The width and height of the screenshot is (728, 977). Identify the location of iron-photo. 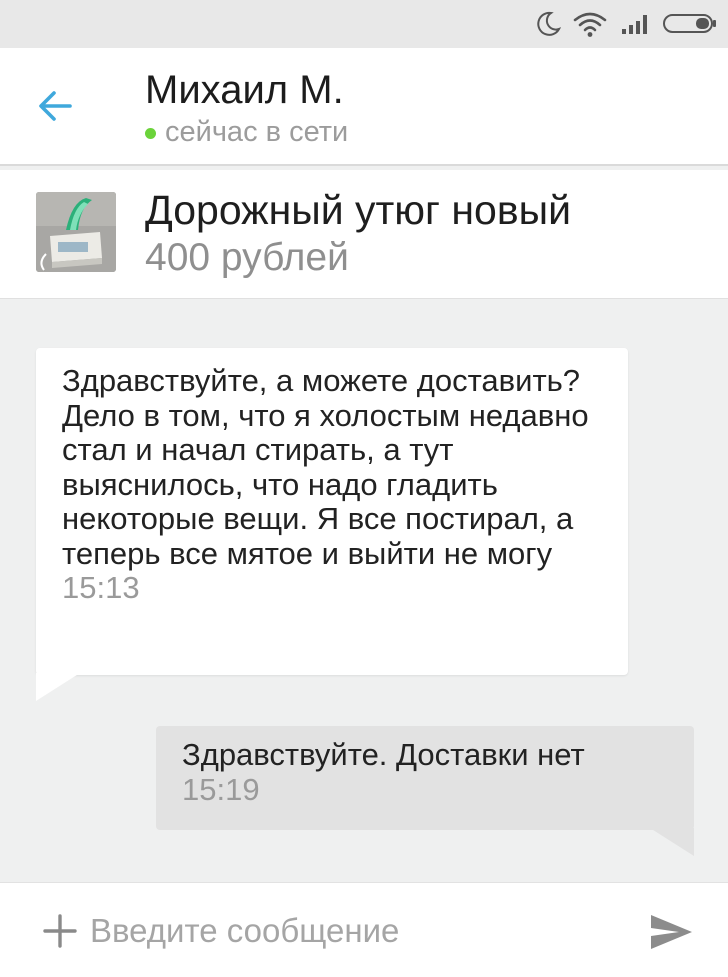
(76, 232).